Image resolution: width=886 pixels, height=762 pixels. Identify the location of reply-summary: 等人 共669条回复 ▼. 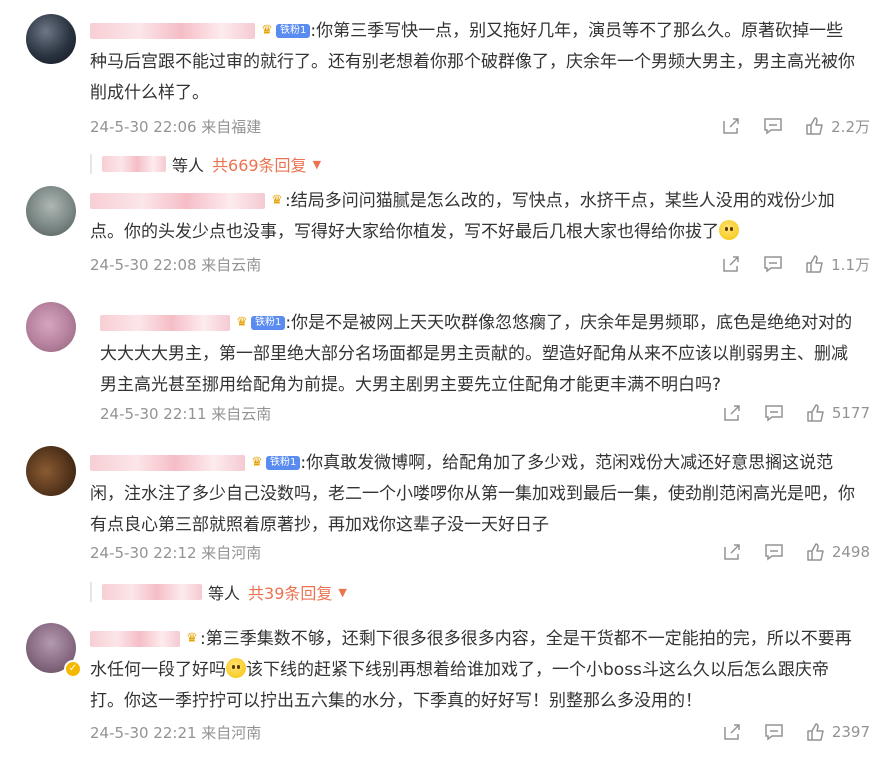
(205, 164).